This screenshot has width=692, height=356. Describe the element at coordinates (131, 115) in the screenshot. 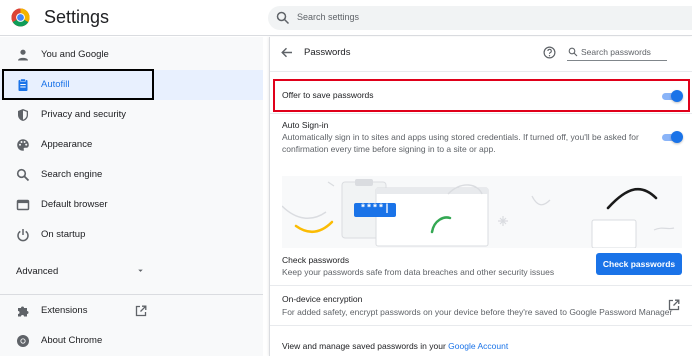

I see `sidebar-item-privacy-and-security: Privacy and security` at that location.